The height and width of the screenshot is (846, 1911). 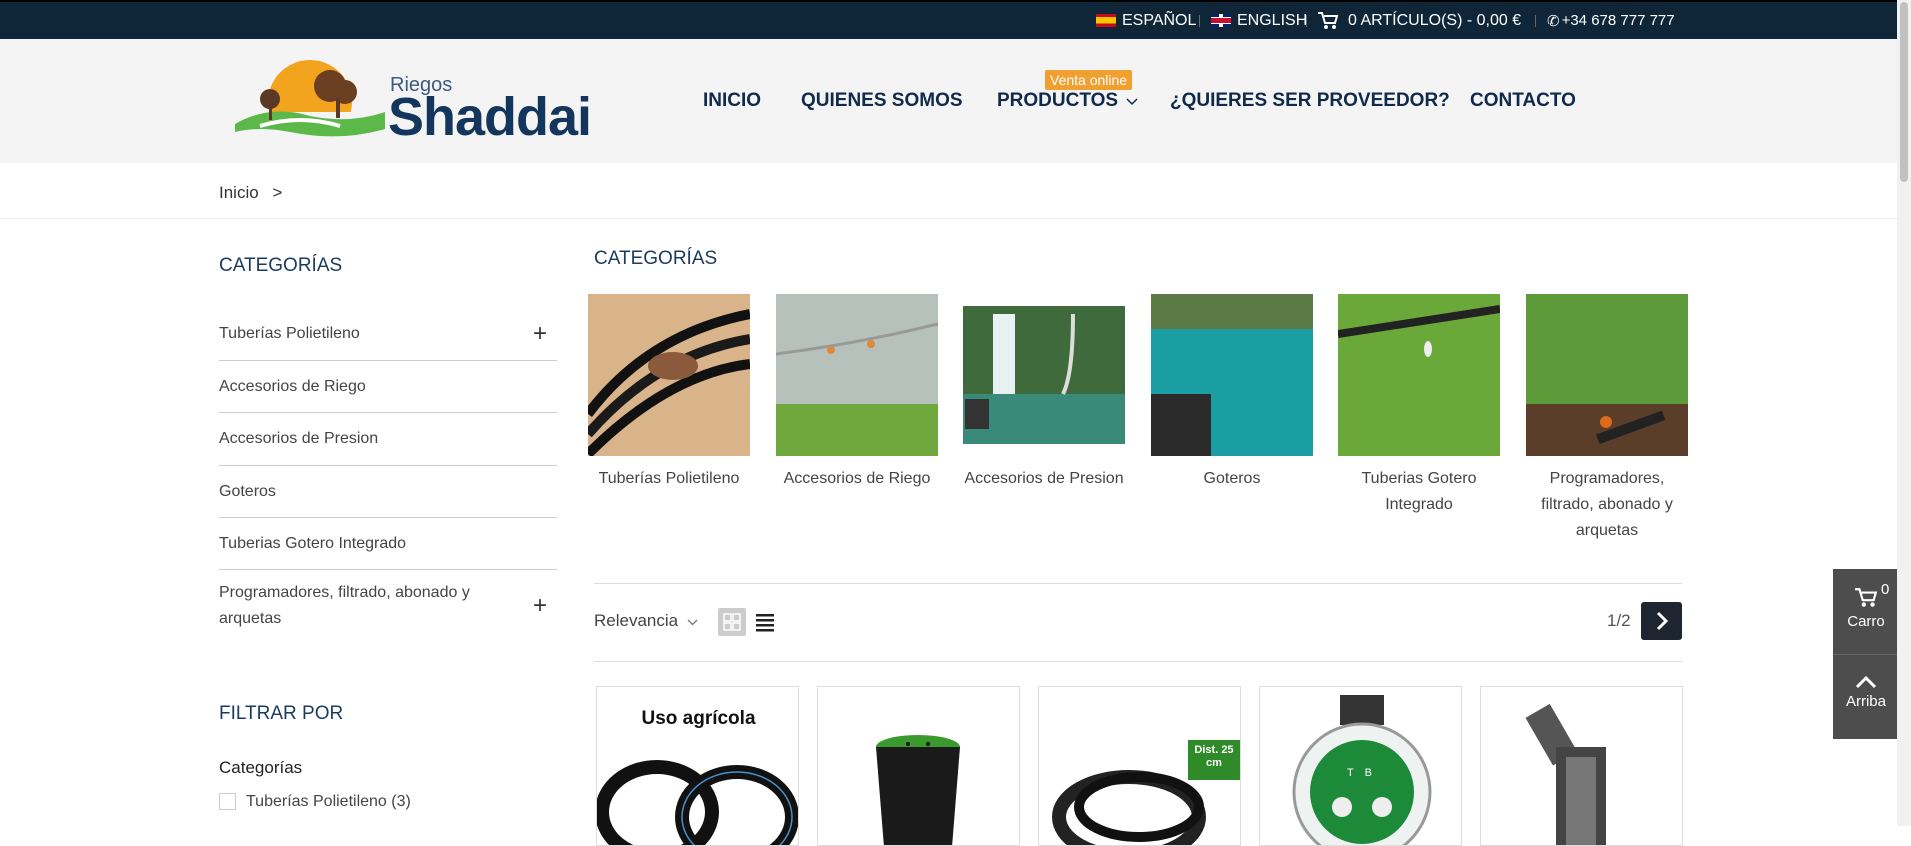 I want to click on nav-item-quienes-somos: QUIENES SOMOS, so click(x=882, y=101).